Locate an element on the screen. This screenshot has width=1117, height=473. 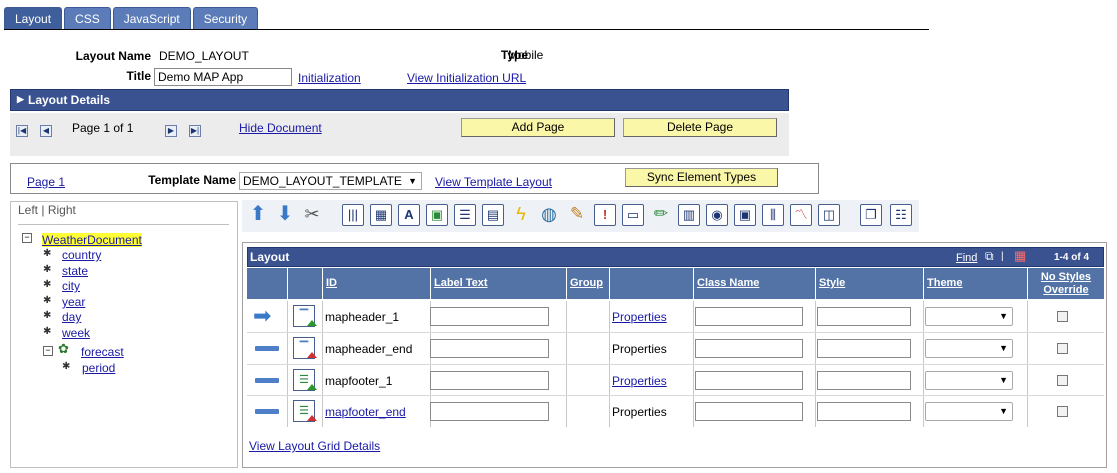
col-id: ID is located at coordinates (376, 283).